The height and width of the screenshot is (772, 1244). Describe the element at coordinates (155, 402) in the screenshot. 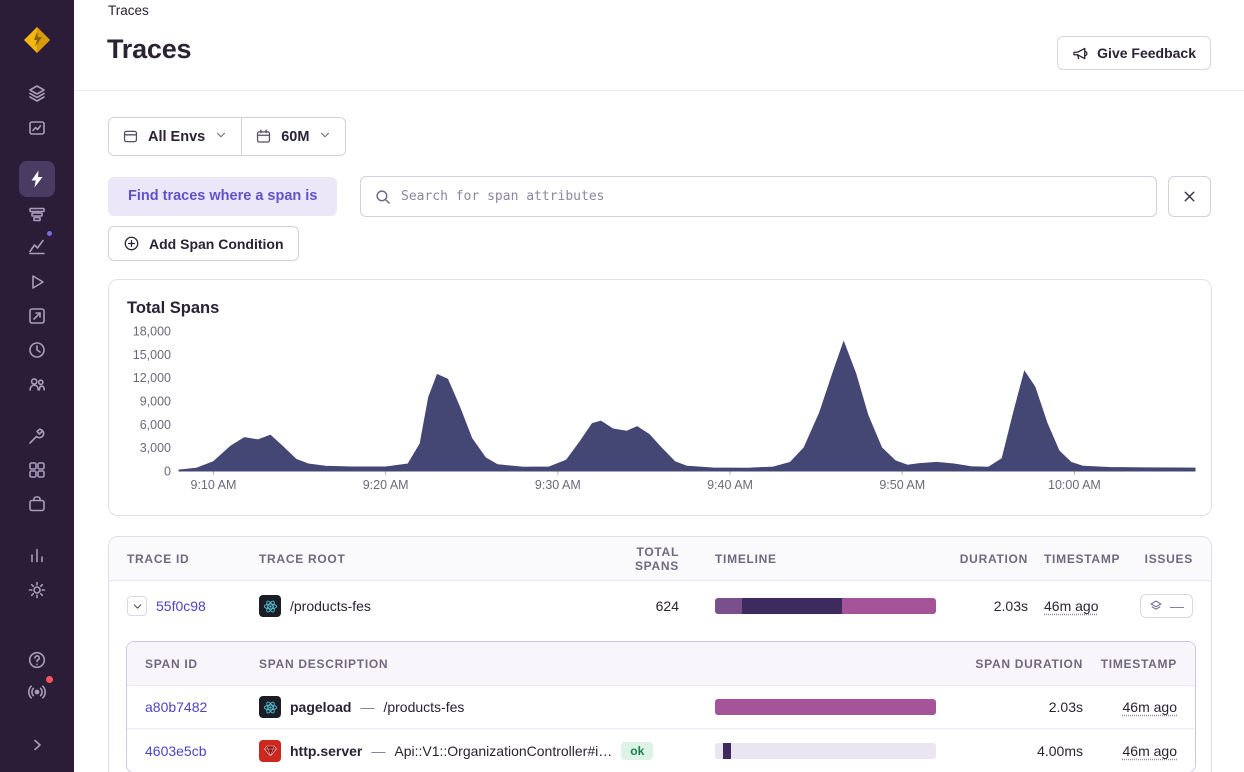

I see `svg-text: 9,000` at that location.